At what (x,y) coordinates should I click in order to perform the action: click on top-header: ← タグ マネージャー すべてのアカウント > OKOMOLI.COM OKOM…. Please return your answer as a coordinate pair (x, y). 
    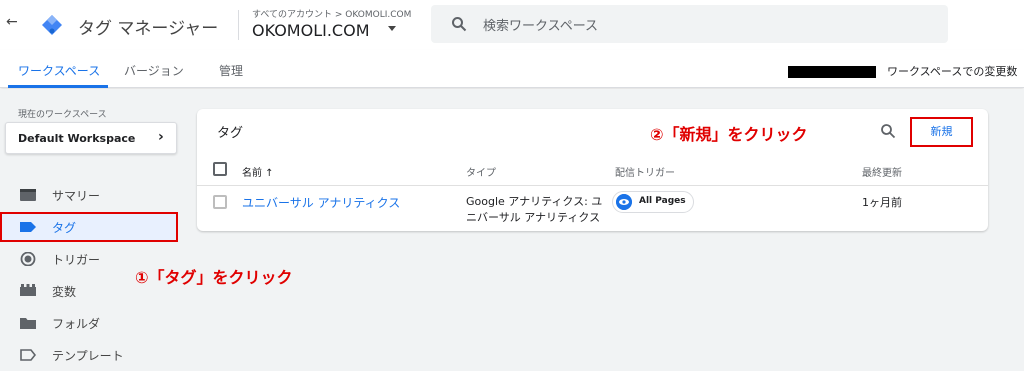
    Looking at the image, I should click on (512, 25).